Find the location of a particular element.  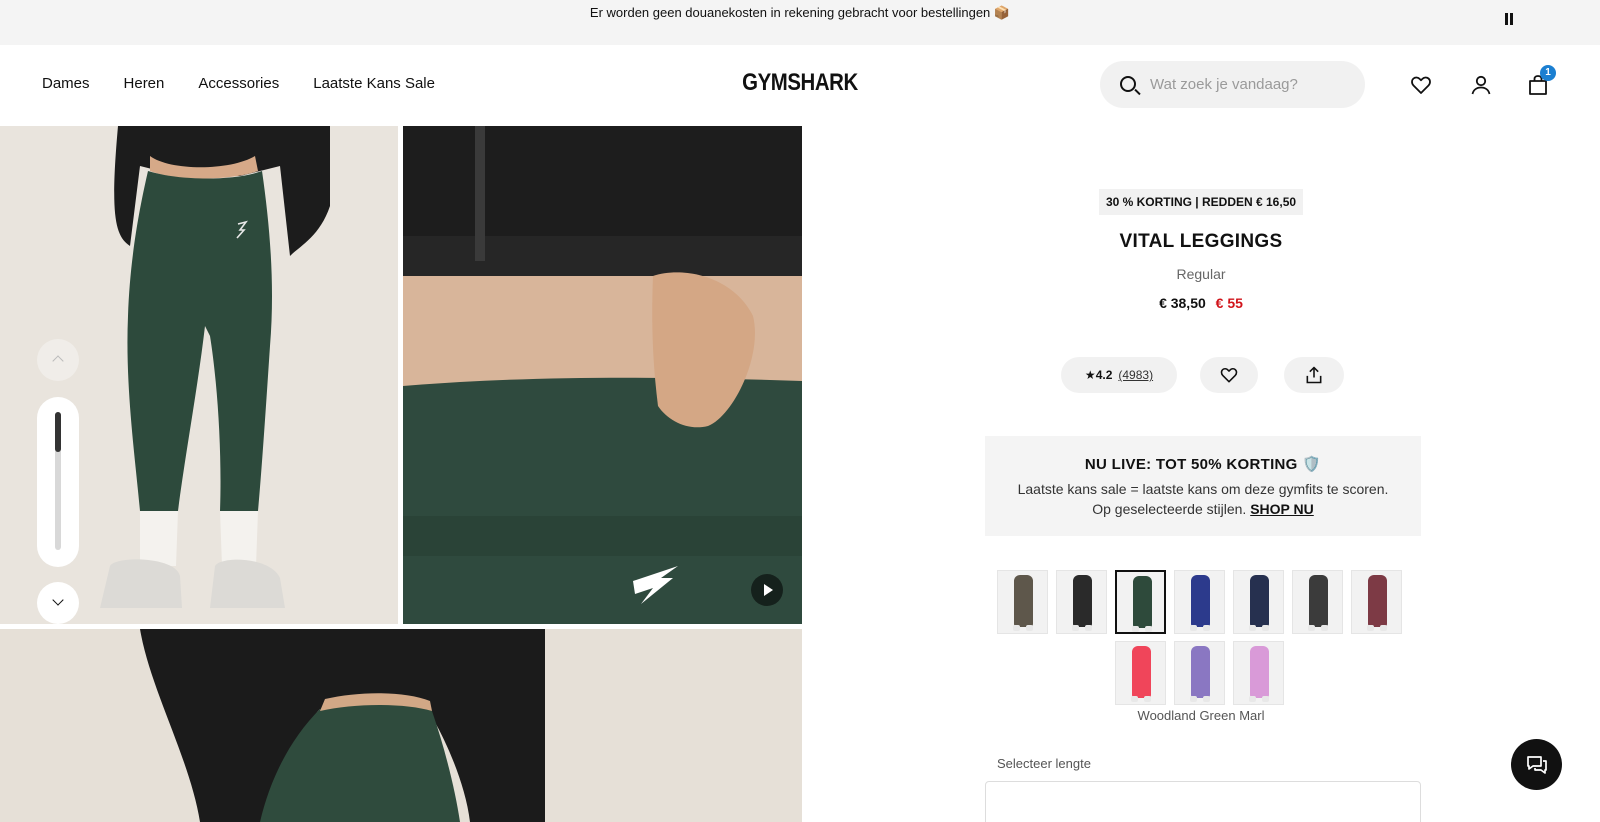

gallery-scroll-up-button is located at coordinates (58, 360).